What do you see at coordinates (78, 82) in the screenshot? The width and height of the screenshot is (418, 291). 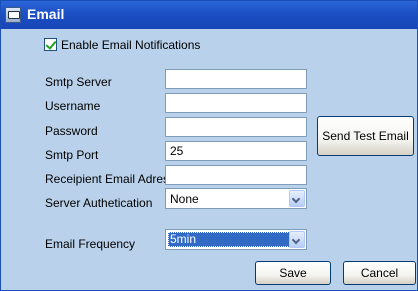 I see `smtp-server-label: Smtp Server` at bounding box center [78, 82].